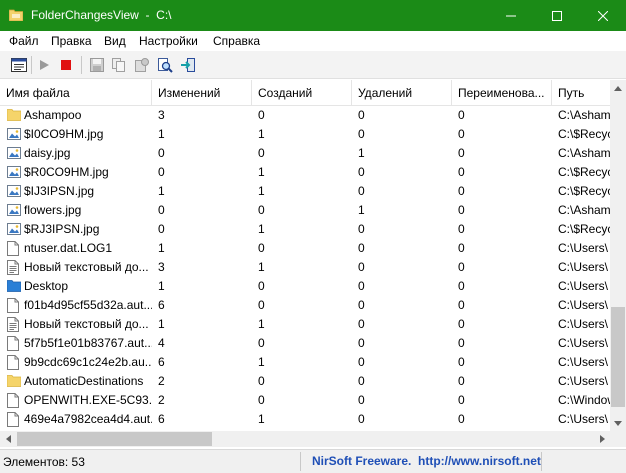 The height and width of the screenshot is (473, 626). I want to click on html-report-button, so click(142, 65).